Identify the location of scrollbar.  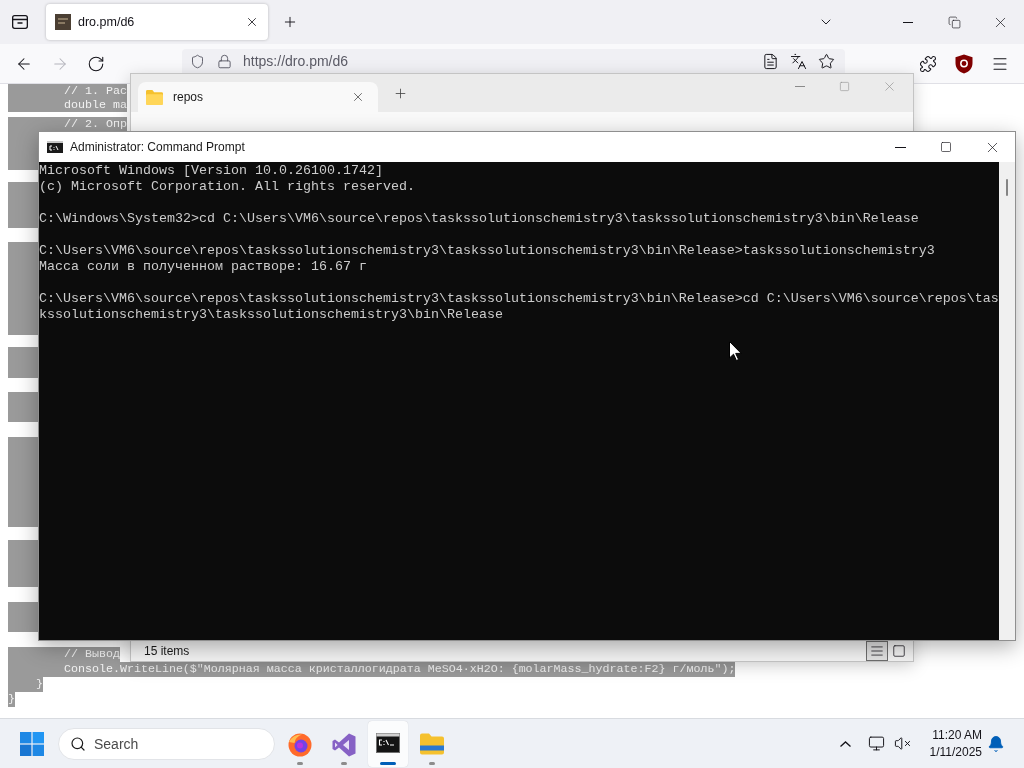
(1007, 401).